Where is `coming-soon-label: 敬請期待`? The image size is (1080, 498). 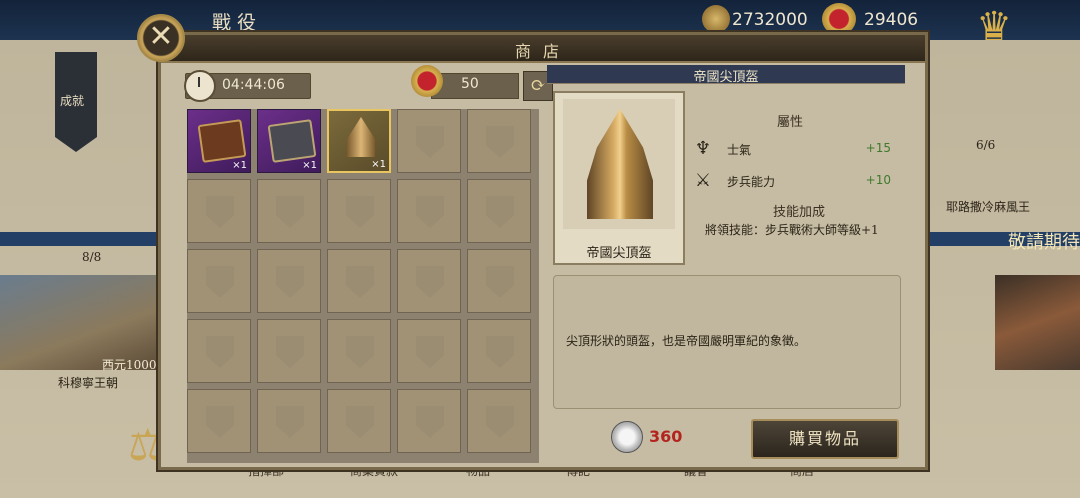 coming-soon-label: 敬請期待 is located at coordinates (1044, 242).